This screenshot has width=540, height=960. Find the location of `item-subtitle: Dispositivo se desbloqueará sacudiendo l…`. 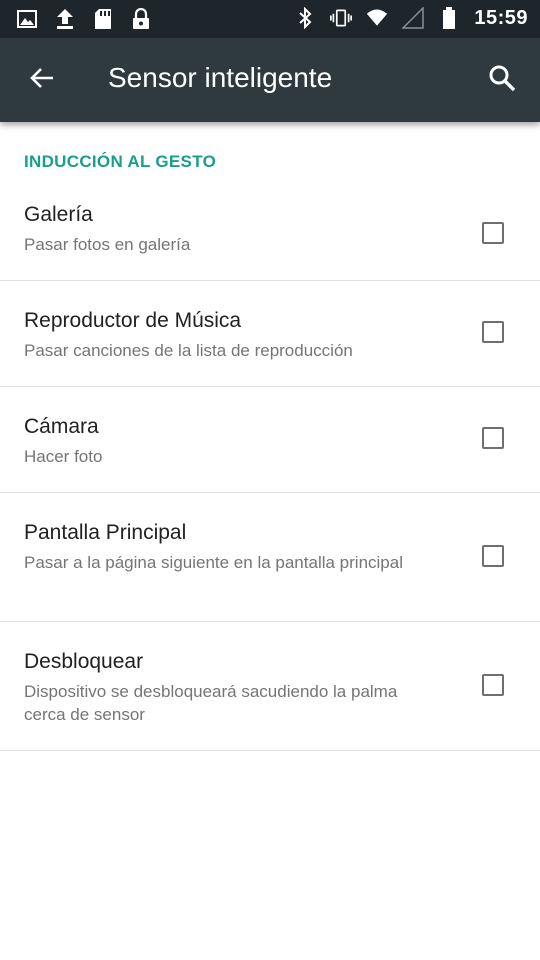

item-subtitle: Dispositivo se desbloqueará sacudiendo l… is located at coordinates (211, 703).